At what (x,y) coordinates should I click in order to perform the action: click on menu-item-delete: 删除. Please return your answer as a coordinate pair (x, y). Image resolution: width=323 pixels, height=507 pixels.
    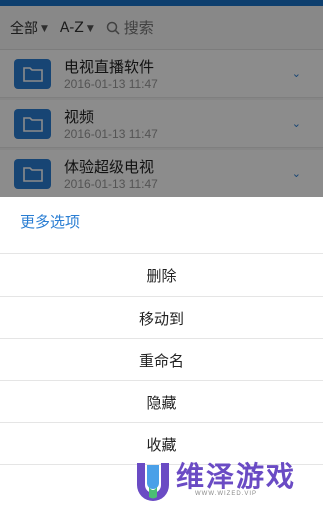
    Looking at the image, I should click on (161, 275).